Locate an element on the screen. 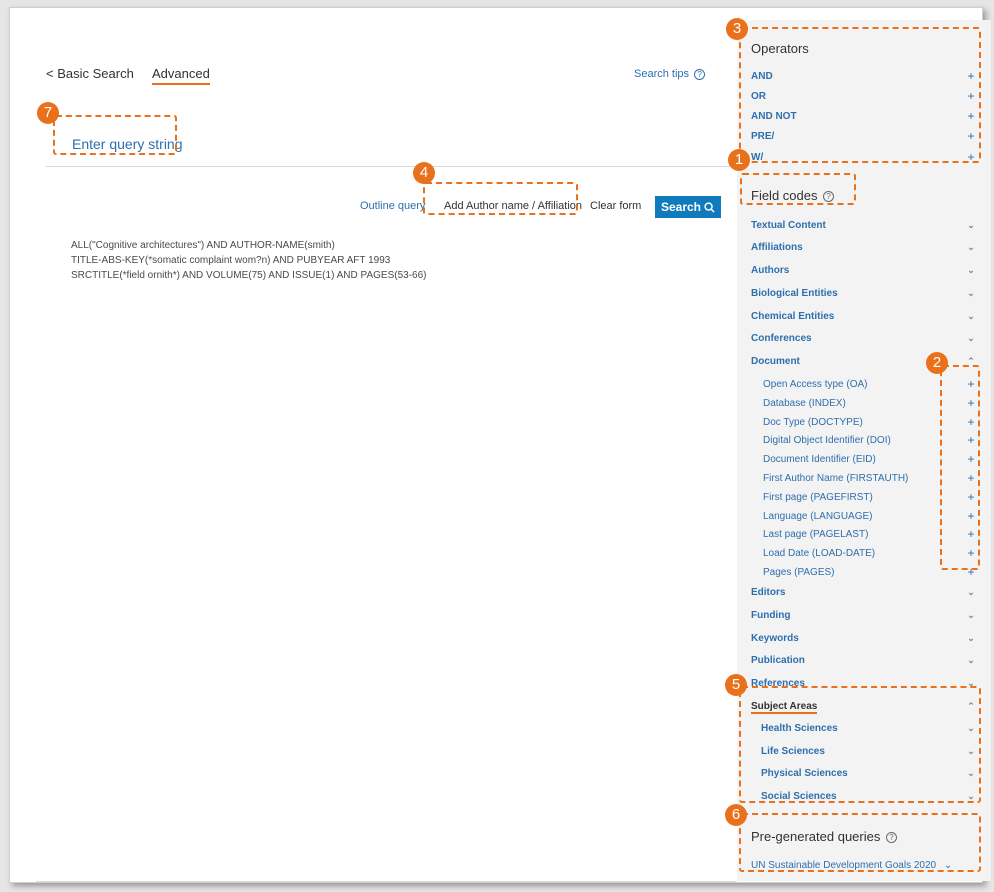  field-category: Affiliations ⌄ is located at coordinates (864, 247).